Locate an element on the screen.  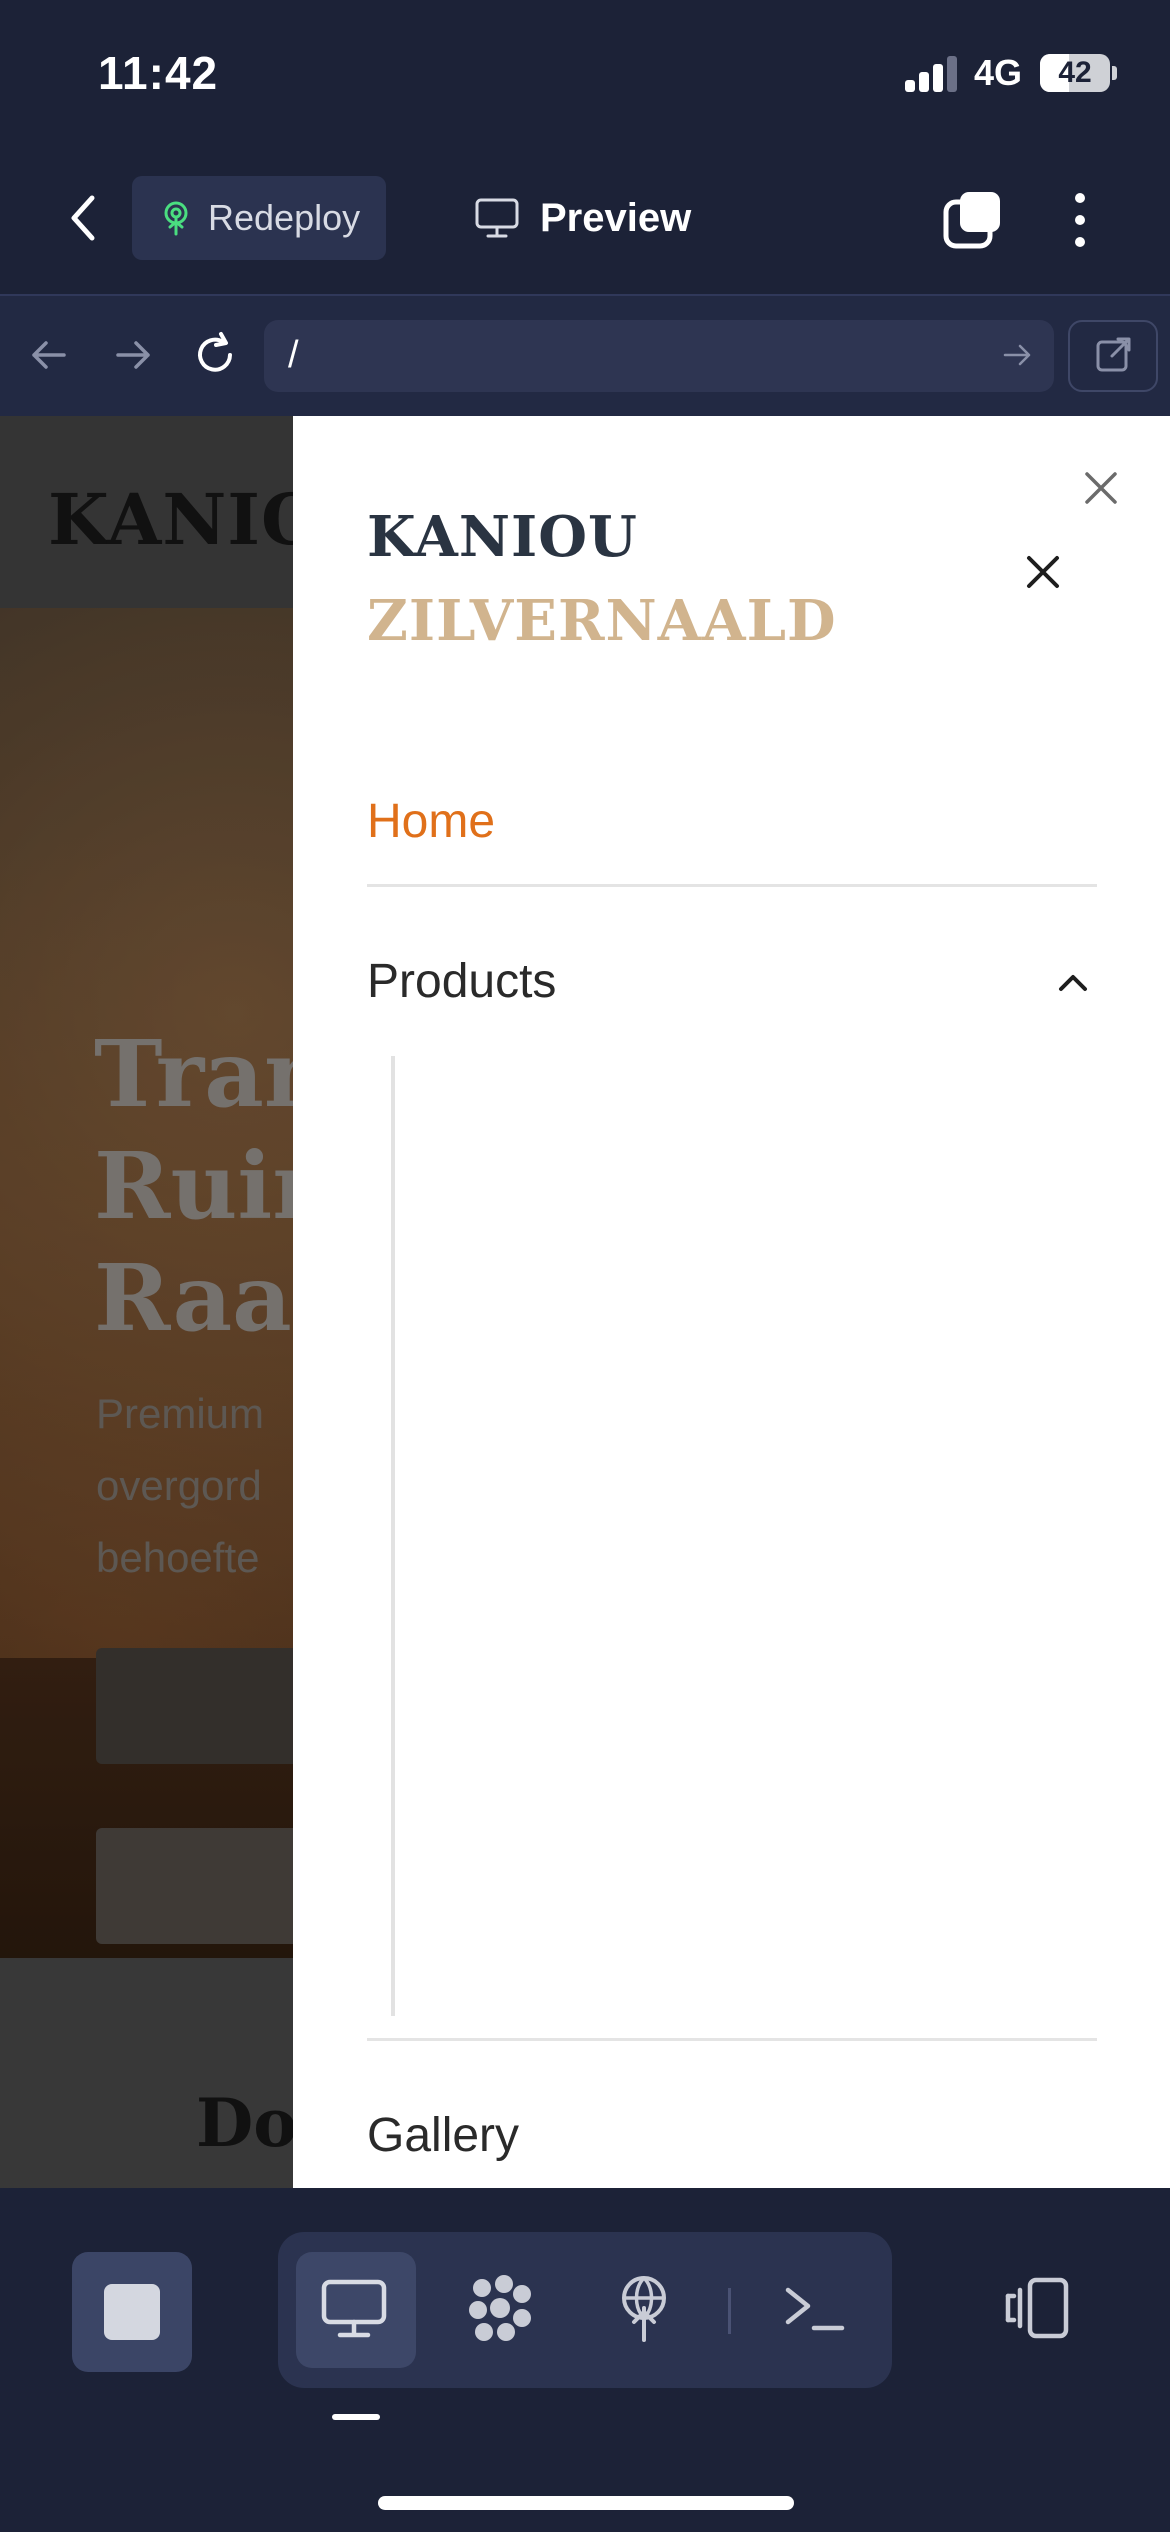
browser-forward-button is located at coordinates (133, 355).